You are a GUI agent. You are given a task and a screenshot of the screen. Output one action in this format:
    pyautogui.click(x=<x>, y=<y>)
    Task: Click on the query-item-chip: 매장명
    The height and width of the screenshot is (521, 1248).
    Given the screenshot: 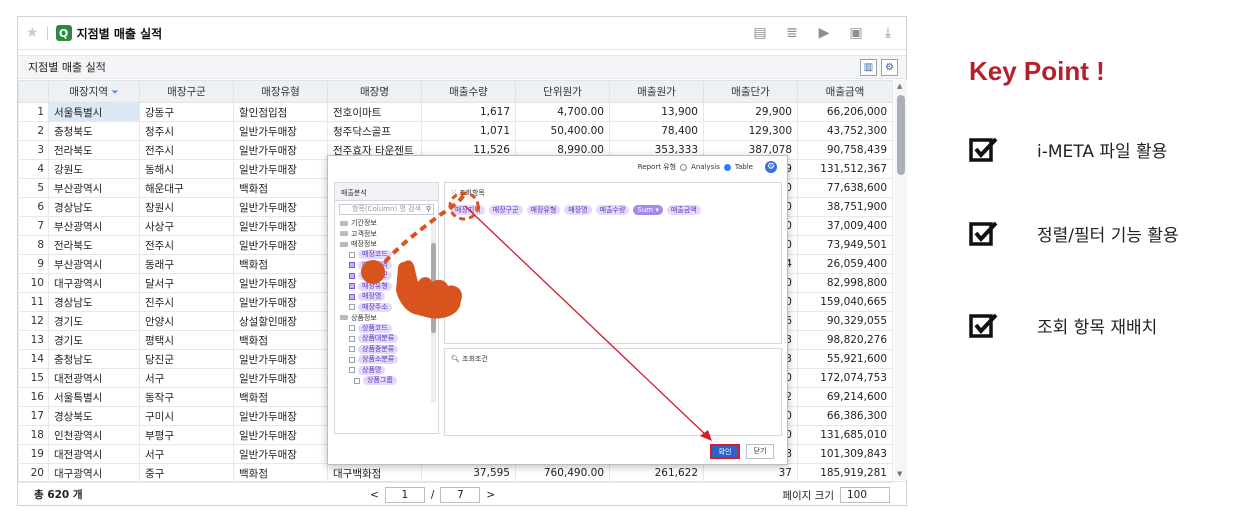 What is the action you would take?
    pyautogui.click(x=578, y=210)
    